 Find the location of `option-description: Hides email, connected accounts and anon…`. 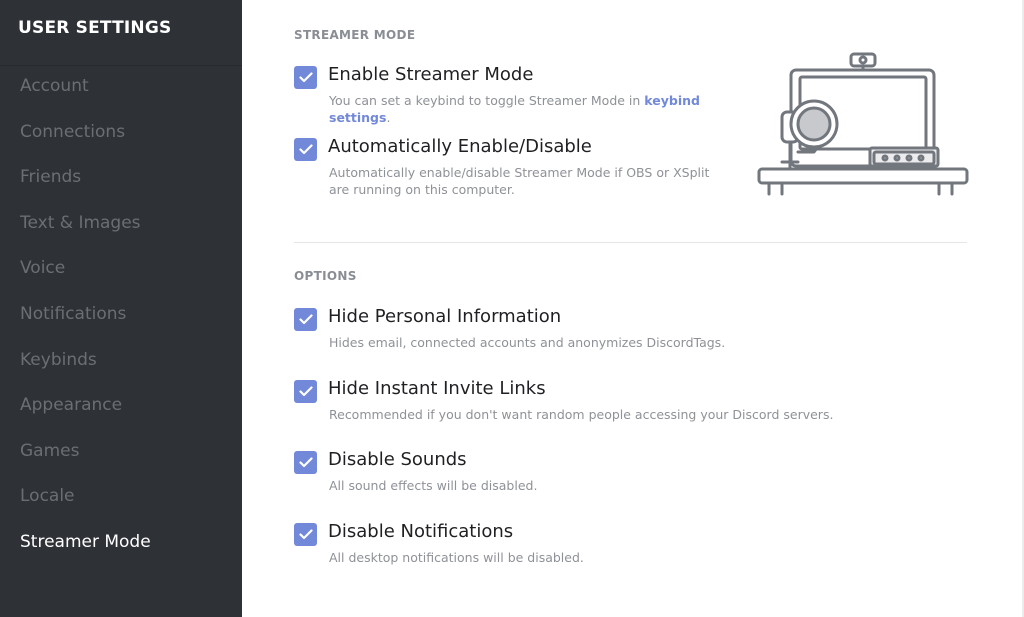

option-description: Hides email, connected accounts and anon… is located at coordinates (527, 342).